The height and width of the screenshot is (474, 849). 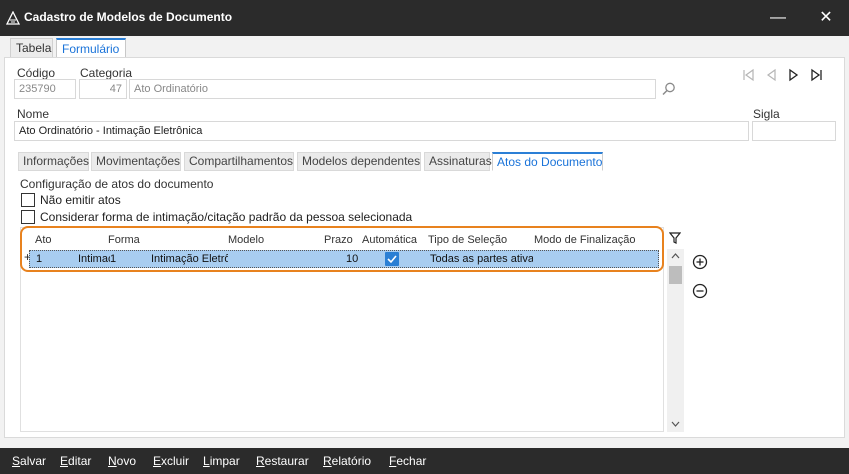 What do you see at coordinates (28, 200) in the screenshot?
I see `nao-emitir-checkbox` at bounding box center [28, 200].